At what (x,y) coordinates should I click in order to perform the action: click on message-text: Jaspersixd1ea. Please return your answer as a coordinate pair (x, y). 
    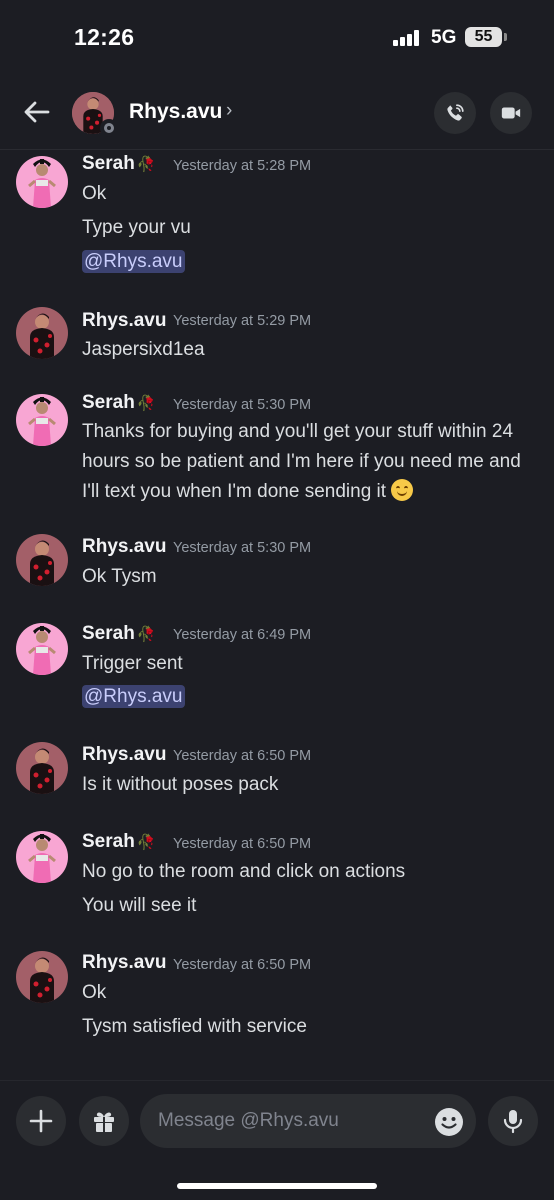
    Looking at the image, I should click on (143, 349).